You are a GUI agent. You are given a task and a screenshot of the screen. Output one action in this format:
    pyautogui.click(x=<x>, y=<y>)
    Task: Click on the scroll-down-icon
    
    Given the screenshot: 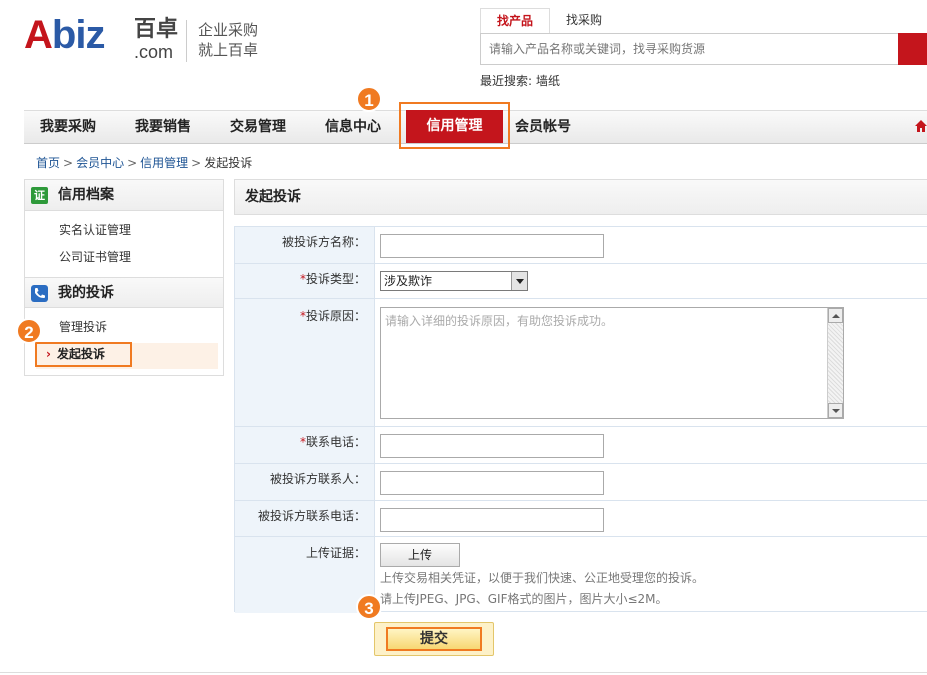 What is the action you would take?
    pyautogui.click(x=835, y=410)
    